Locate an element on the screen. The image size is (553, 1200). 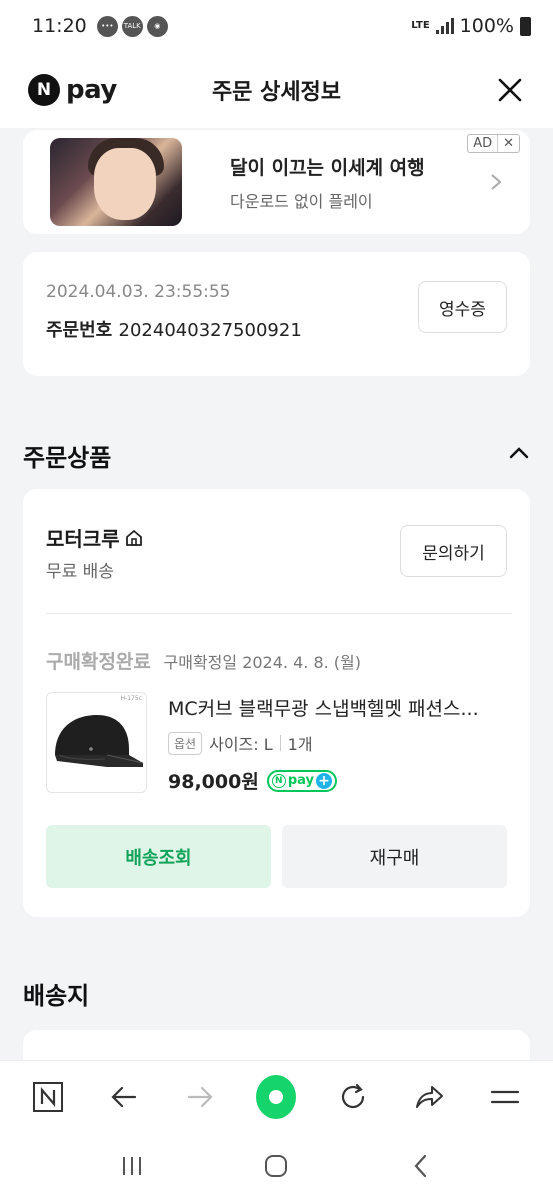
receipt-button: 영수증 is located at coordinates (462, 307).